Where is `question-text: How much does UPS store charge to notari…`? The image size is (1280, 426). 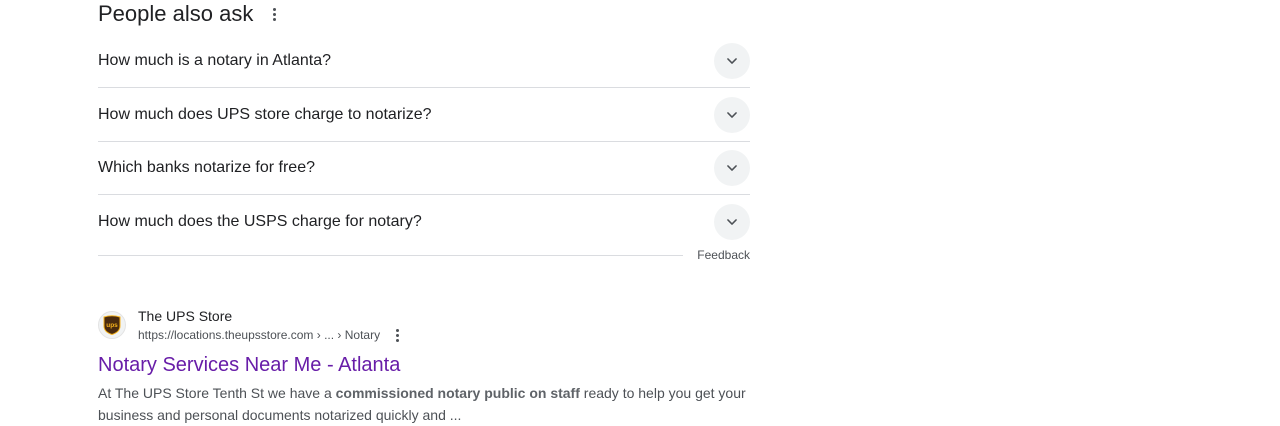 question-text: How much does UPS store charge to notari… is located at coordinates (265, 114).